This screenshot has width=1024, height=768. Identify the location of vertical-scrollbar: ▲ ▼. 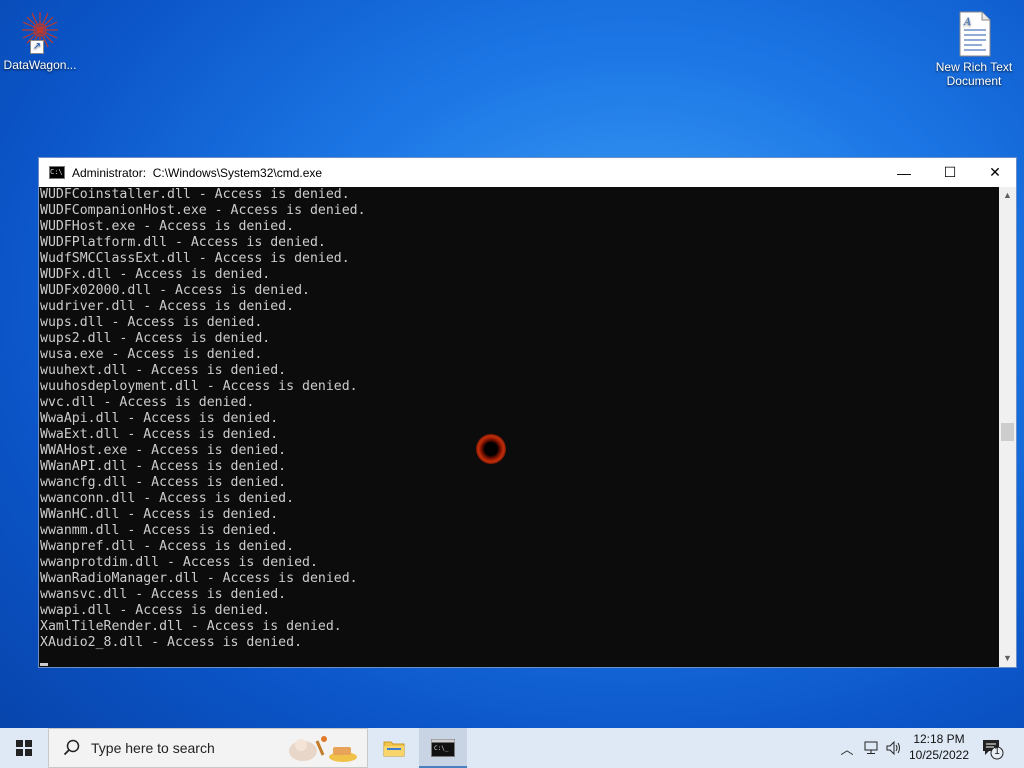
(1007, 427).